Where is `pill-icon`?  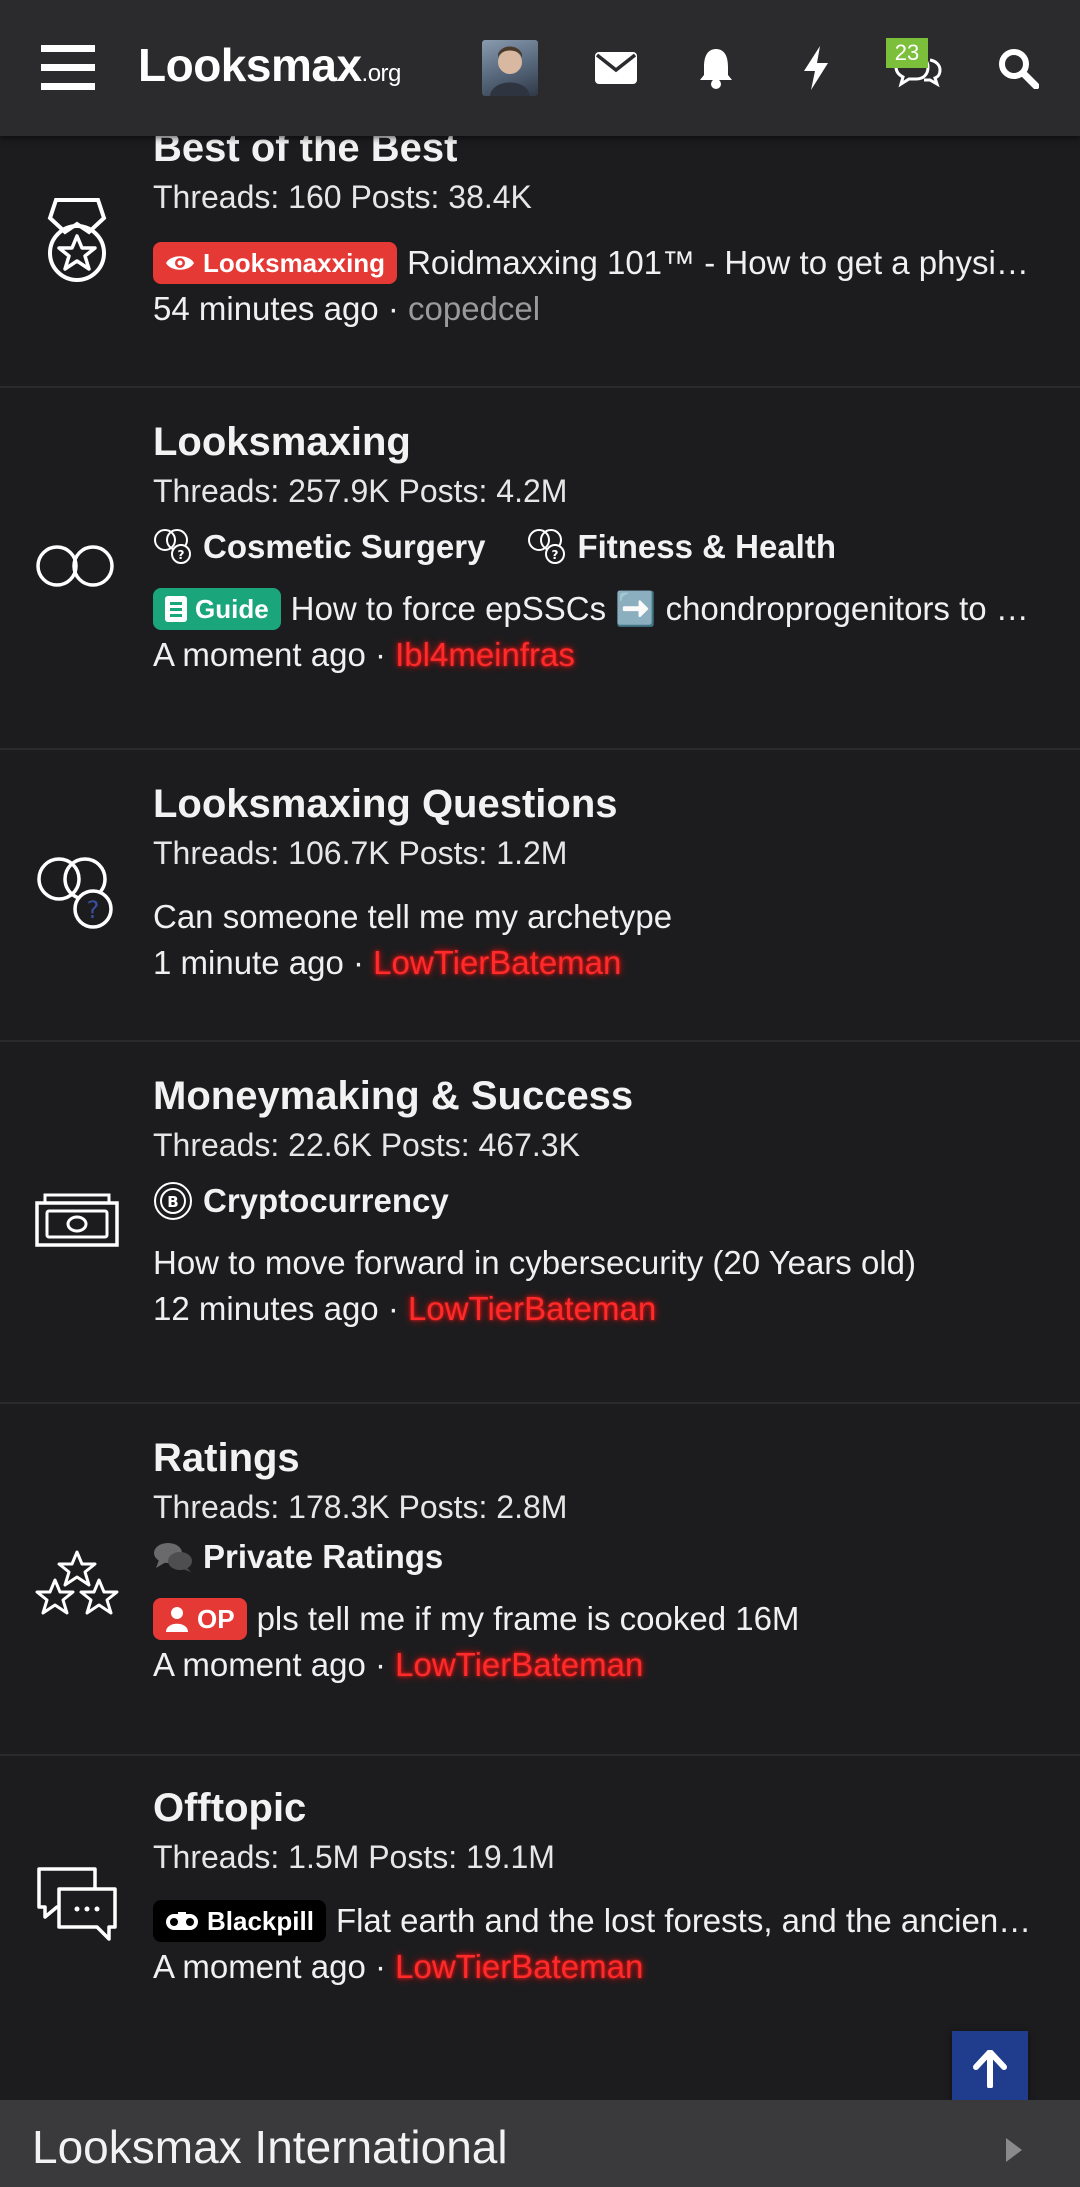
pill-icon is located at coordinates (182, 1921).